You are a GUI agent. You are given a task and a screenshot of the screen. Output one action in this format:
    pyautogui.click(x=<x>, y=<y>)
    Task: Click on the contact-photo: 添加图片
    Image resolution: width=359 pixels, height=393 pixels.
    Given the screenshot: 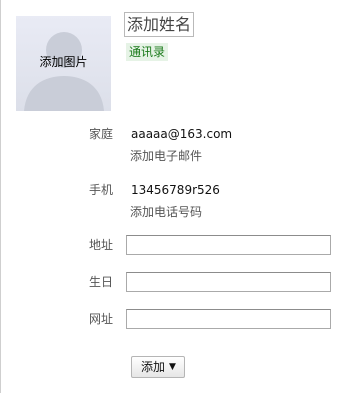 What is the action you would take?
    pyautogui.click(x=63, y=63)
    